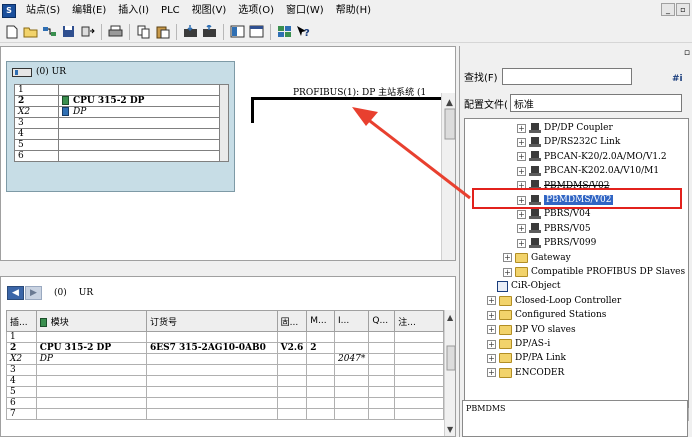 The width and height of the screenshot is (692, 437). Describe the element at coordinates (531, 330) in the screenshot. I see `tree-item: + DP VO slaves` at that location.